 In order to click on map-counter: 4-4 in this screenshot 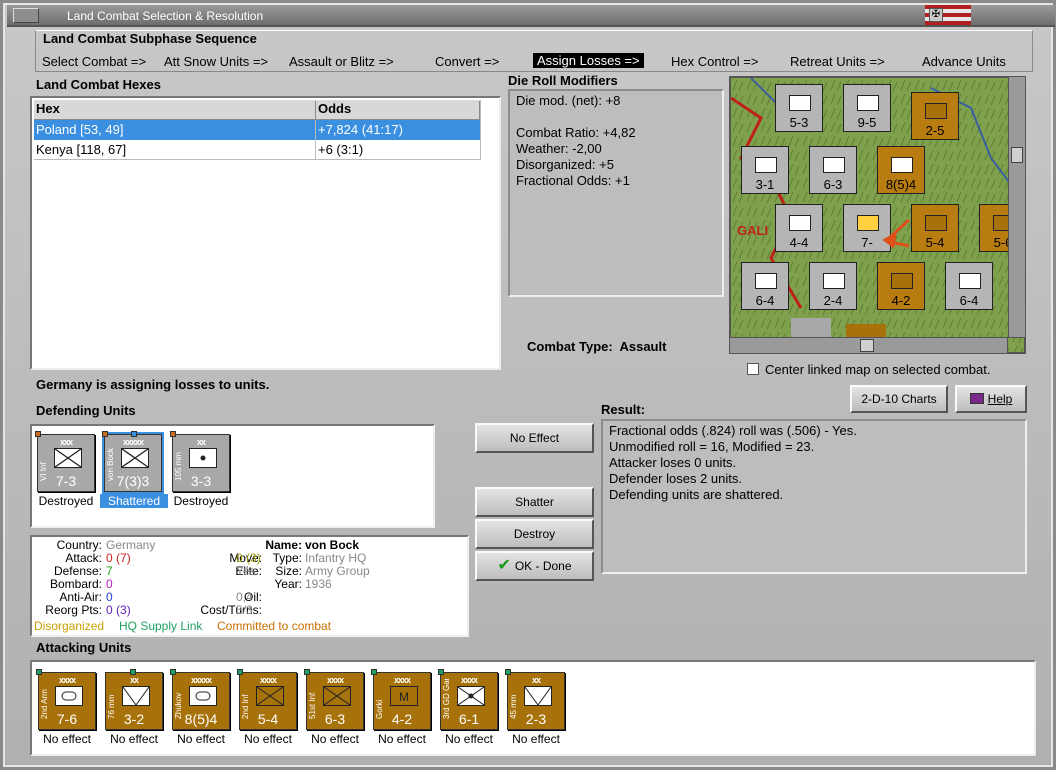, I will do `click(799, 228)`.